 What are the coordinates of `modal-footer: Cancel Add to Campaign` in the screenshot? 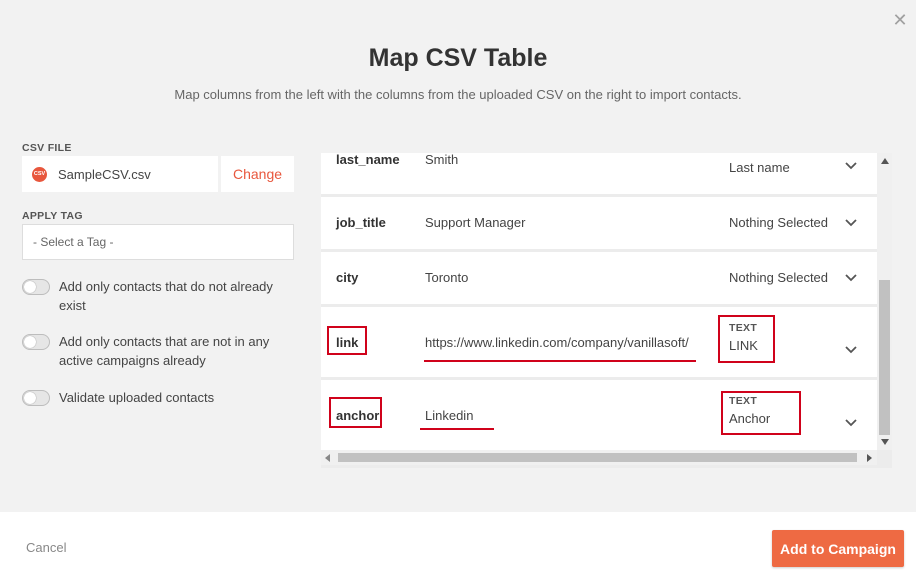 It's located at (458, 546).